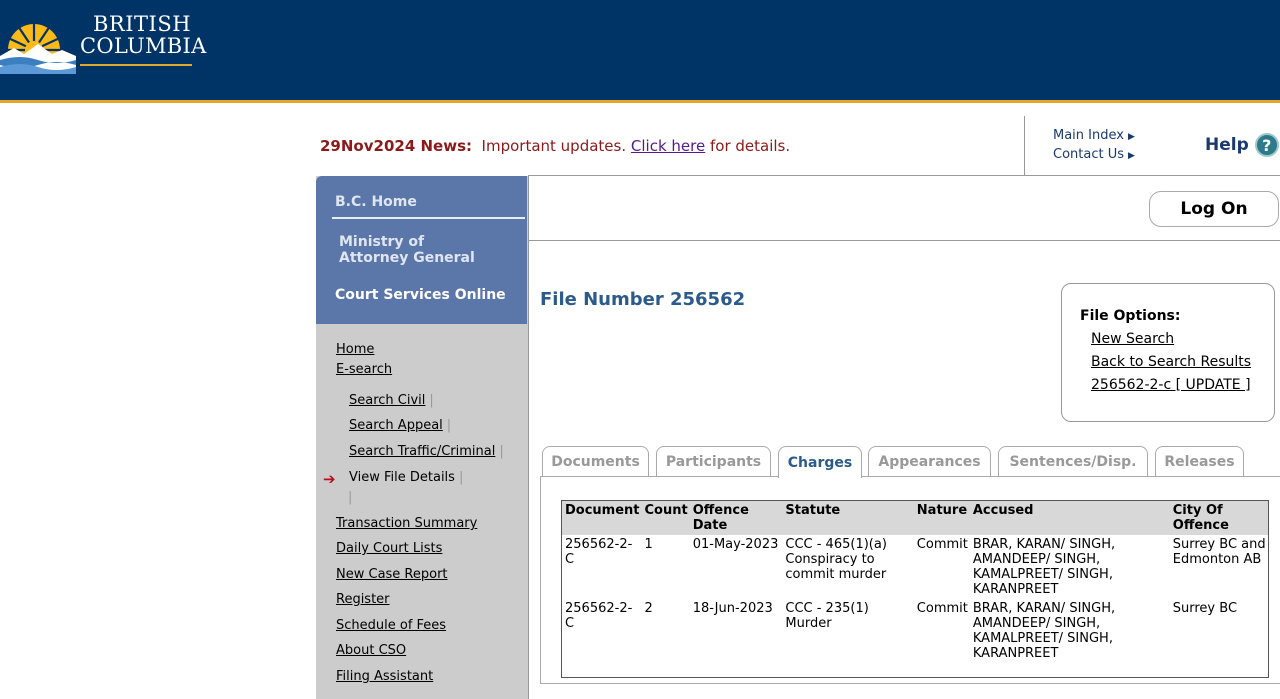 Image resolution: width=1280 pixels, height=699 pixels. Describe the element at coordinates (848, 517) in the screenshot. I see `col-statute: Statute` at that location.